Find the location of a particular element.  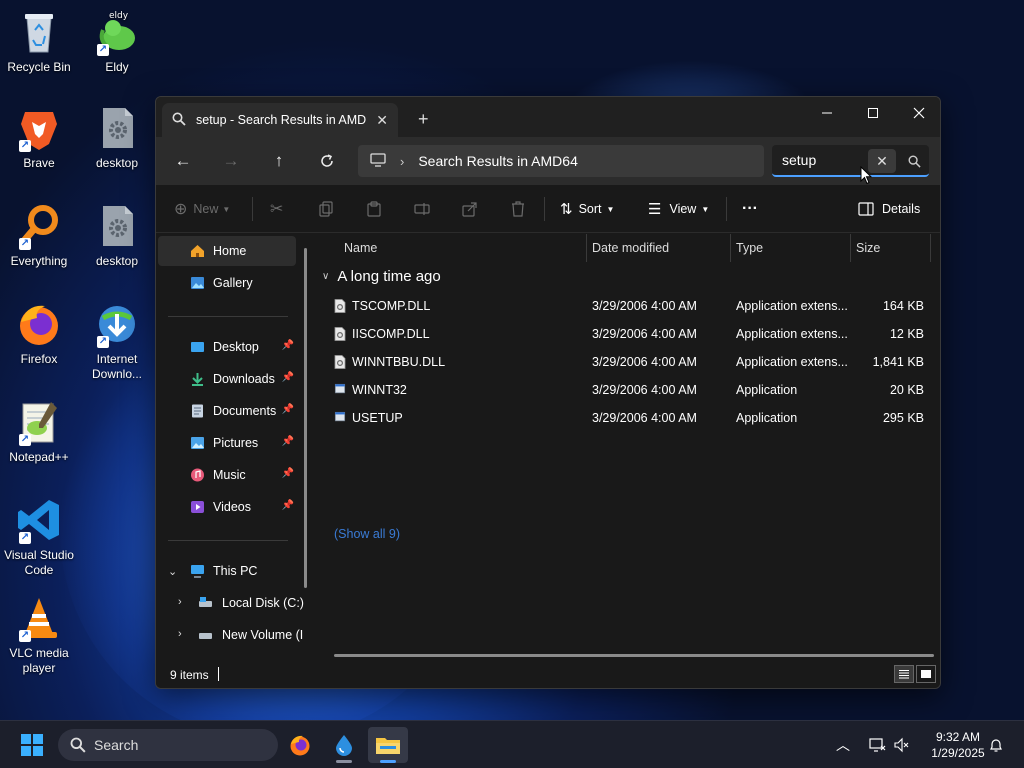

sidebar-item-documents: Documents 📌 is located at coordinates (227, 411).